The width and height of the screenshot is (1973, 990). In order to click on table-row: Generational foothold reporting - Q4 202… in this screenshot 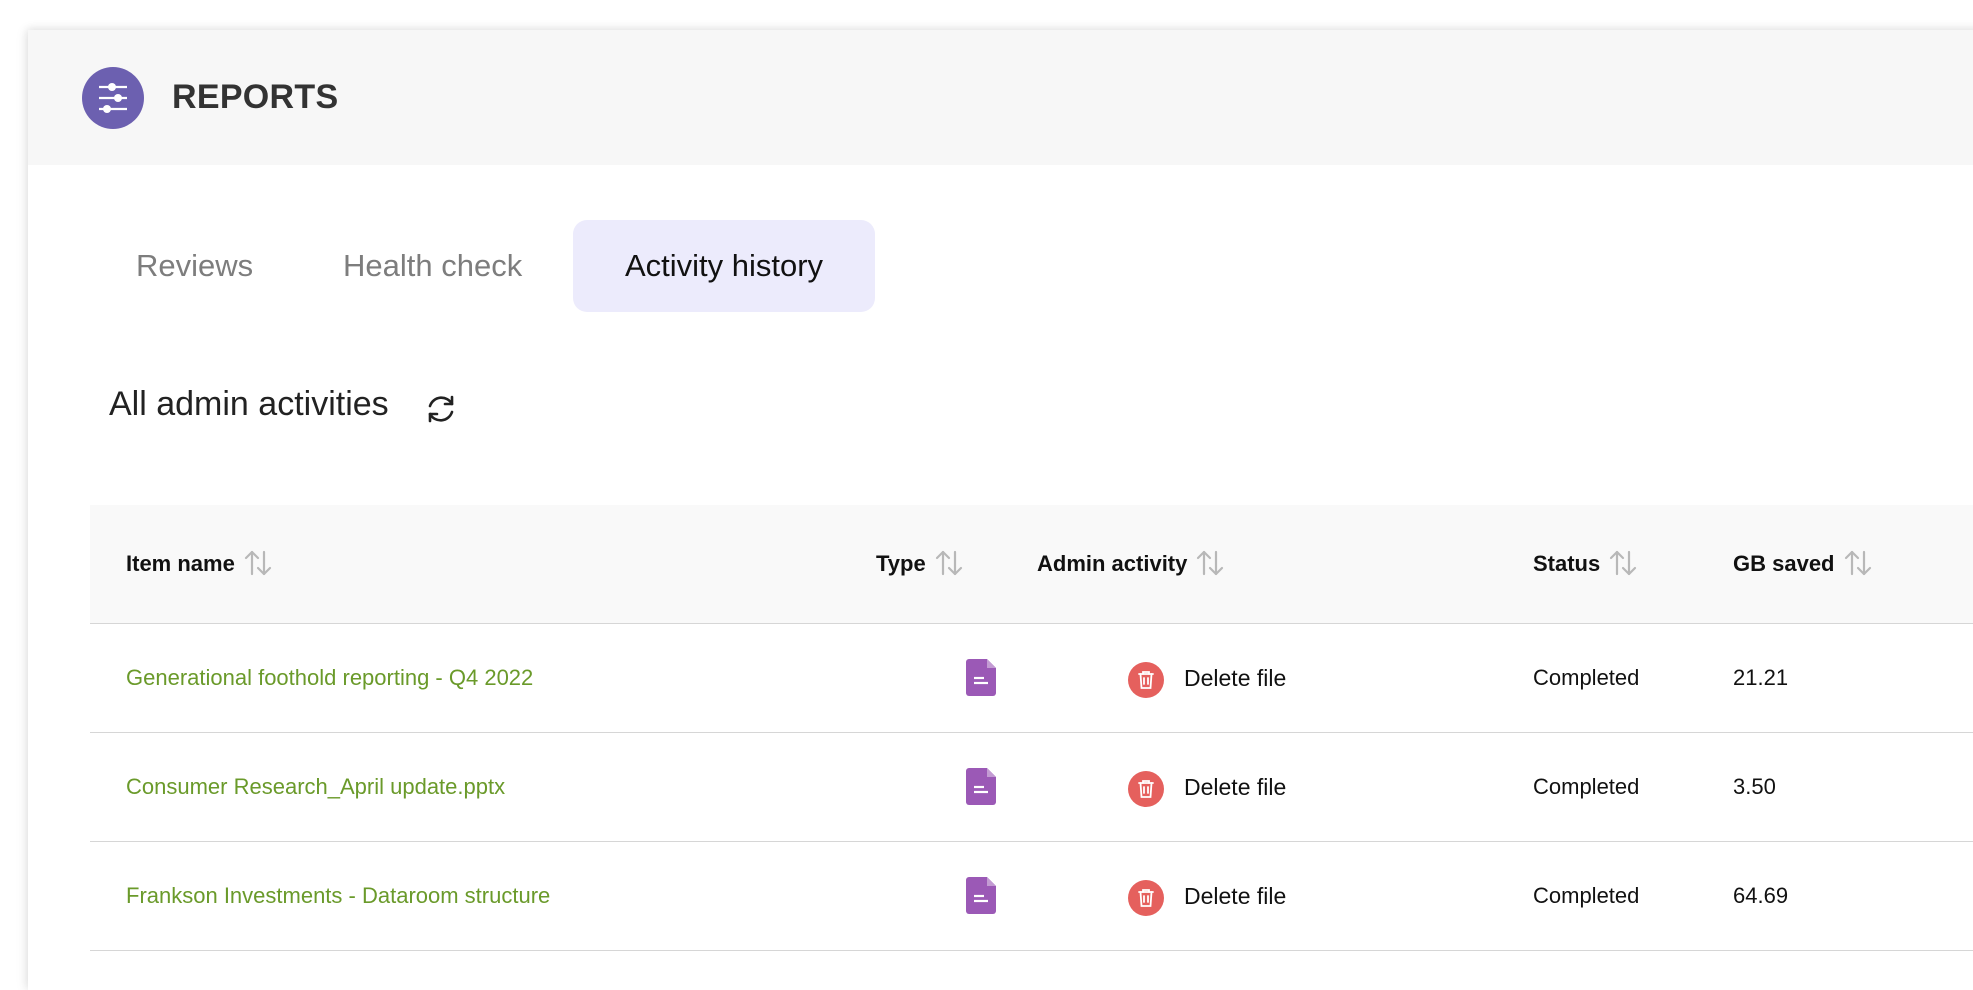, I will do `click(1031, 678)`.